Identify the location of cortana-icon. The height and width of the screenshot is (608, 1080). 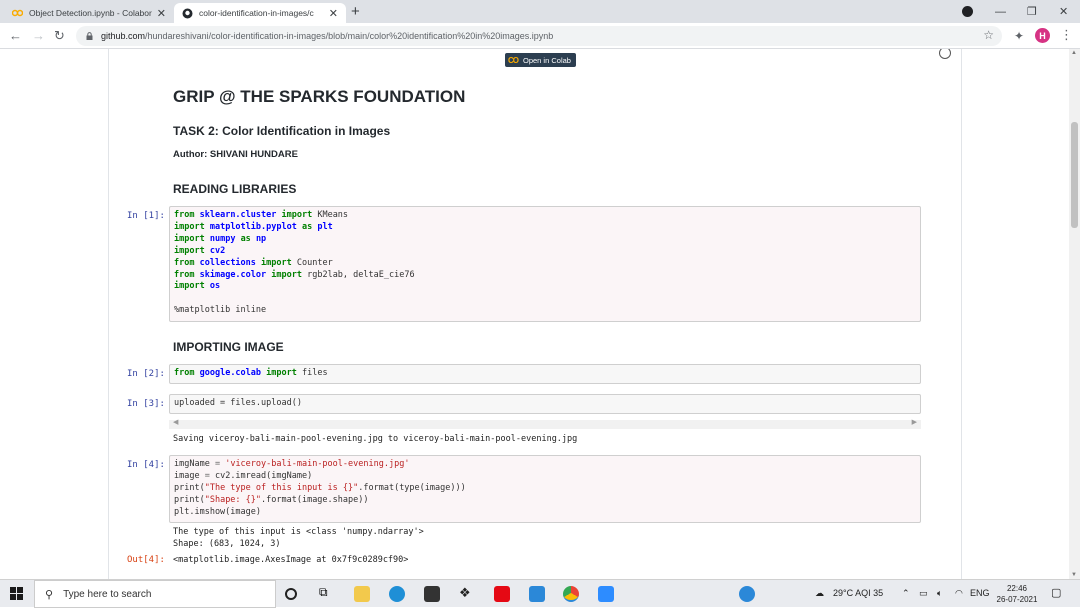
(291, 594).